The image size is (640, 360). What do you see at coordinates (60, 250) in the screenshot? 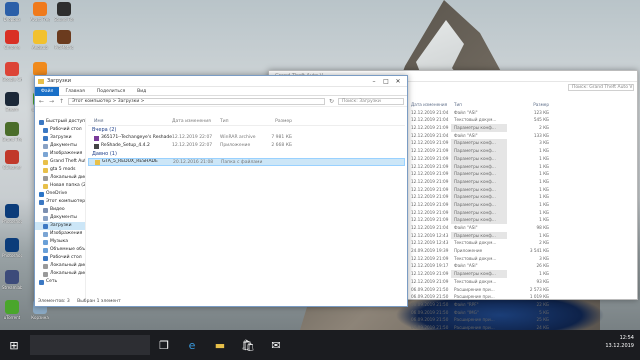
I see `nav-item: Объемные объекты` at bounding box center [60, 250].